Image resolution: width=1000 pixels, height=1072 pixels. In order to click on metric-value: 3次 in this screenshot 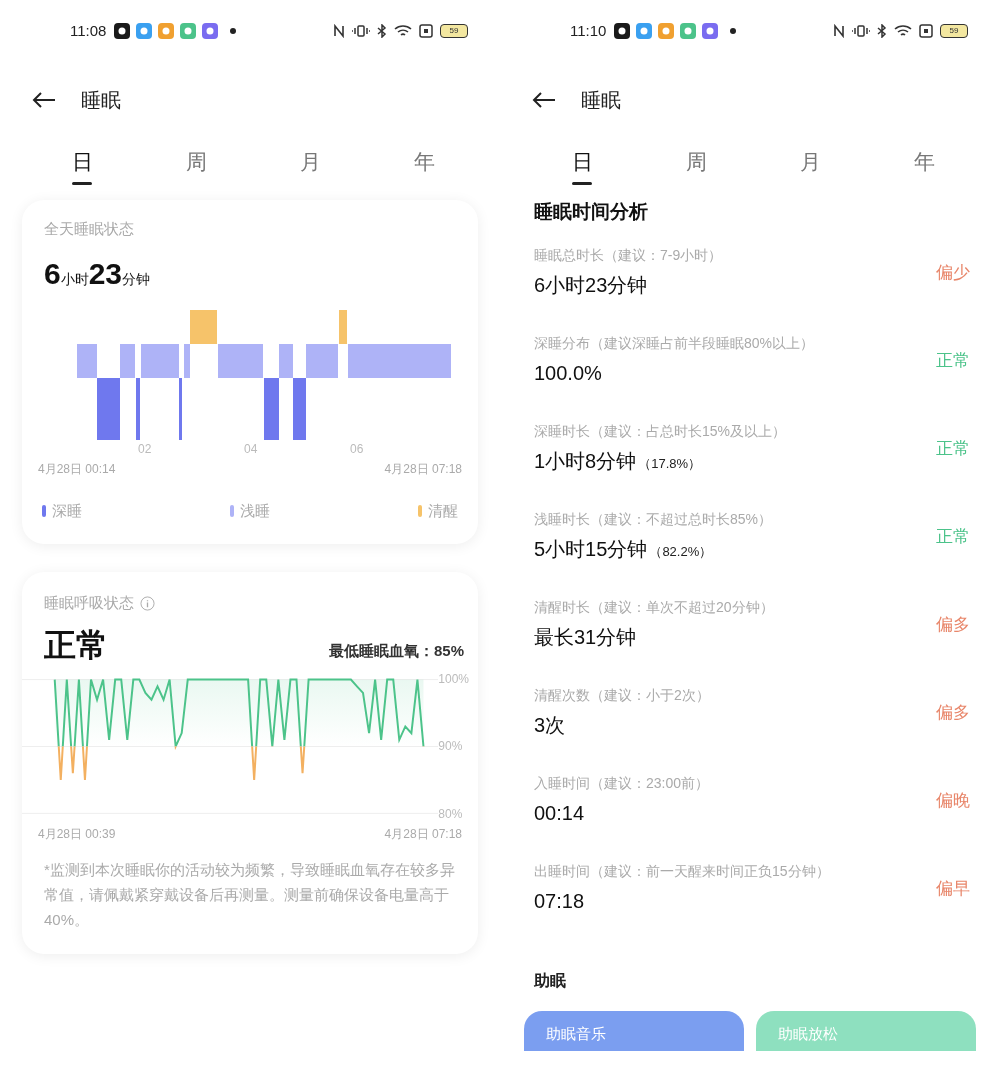, I will do `click(550, 725)`.